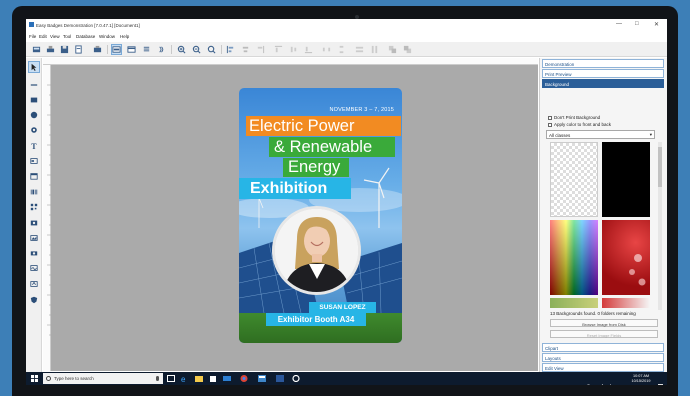 This screenshot has width=690, height=396. Describe the element at coordinates (342, 307) in the screenshot. I see `attendee-name: SUSAN LOPEZ` at that location.